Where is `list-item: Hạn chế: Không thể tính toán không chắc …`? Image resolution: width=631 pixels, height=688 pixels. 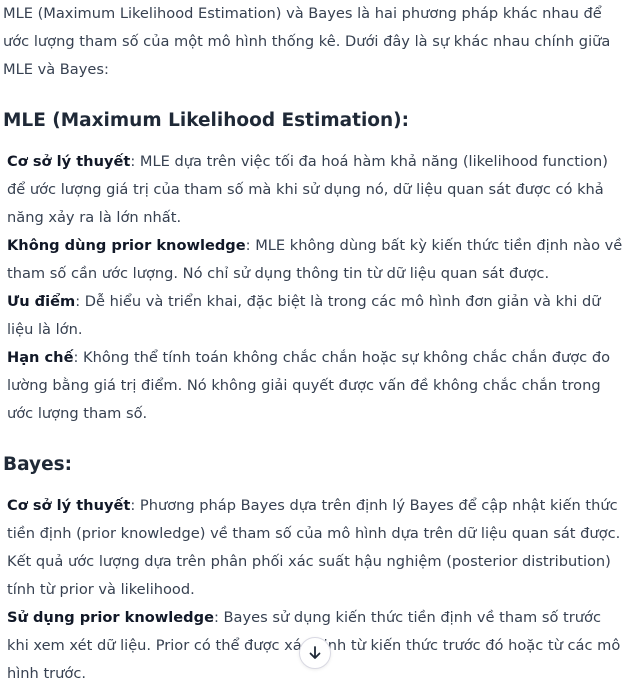 list-item: Hạn chế: Không thể tính toán không chắc … is located at coordinates (316, 386).